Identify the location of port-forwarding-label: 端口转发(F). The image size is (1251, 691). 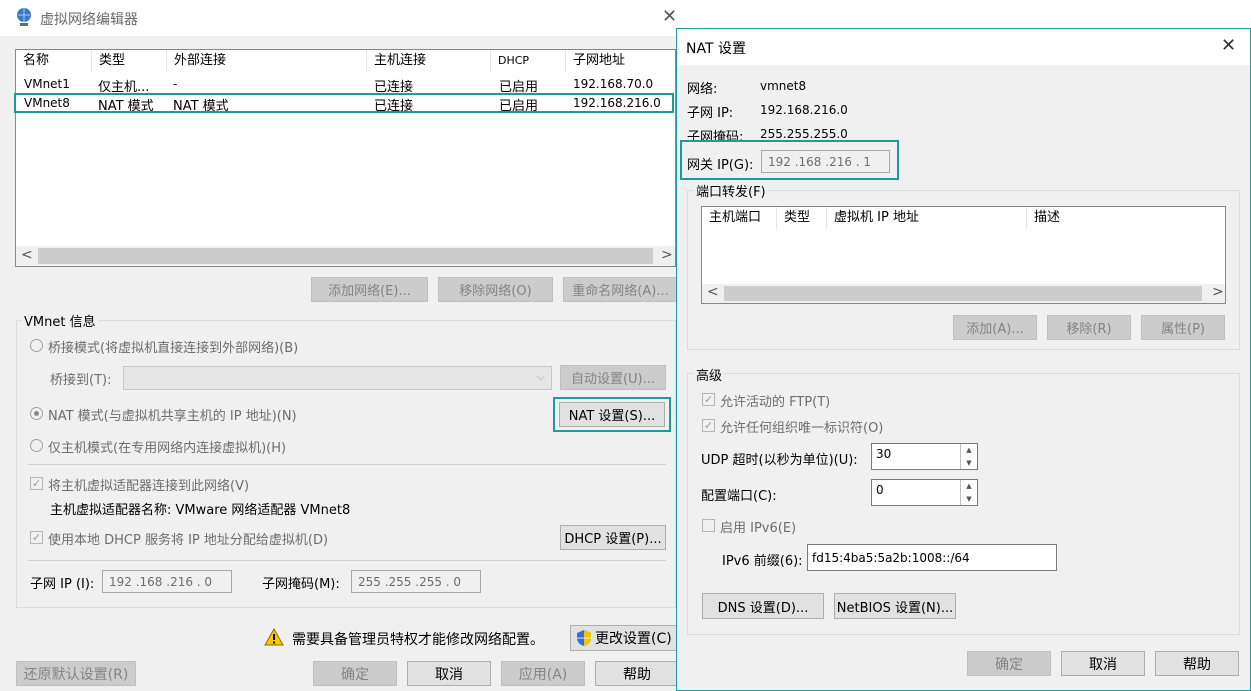
(731, 190).